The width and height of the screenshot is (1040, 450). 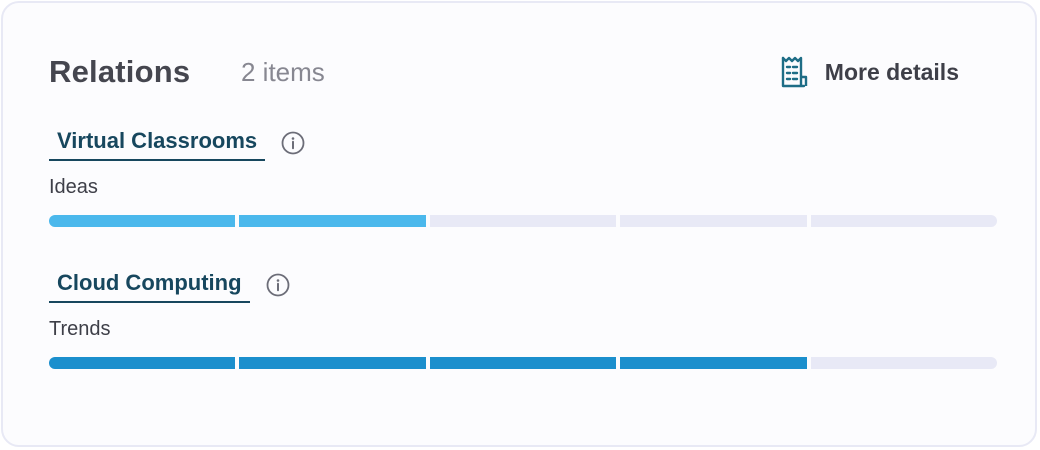 I want to click on more-details-button: More details, so click(x=868, y=72).